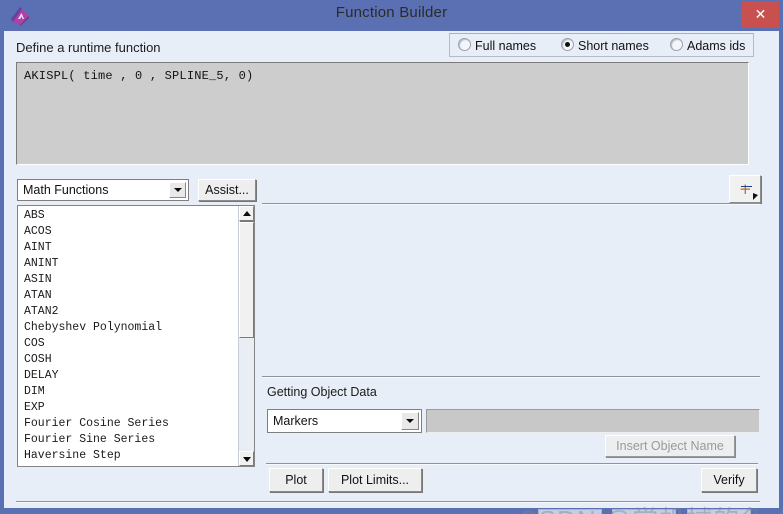 The width and height of the screenshot is (783, 514). I want to click on window-title: Function Builder, so click(391, 12).